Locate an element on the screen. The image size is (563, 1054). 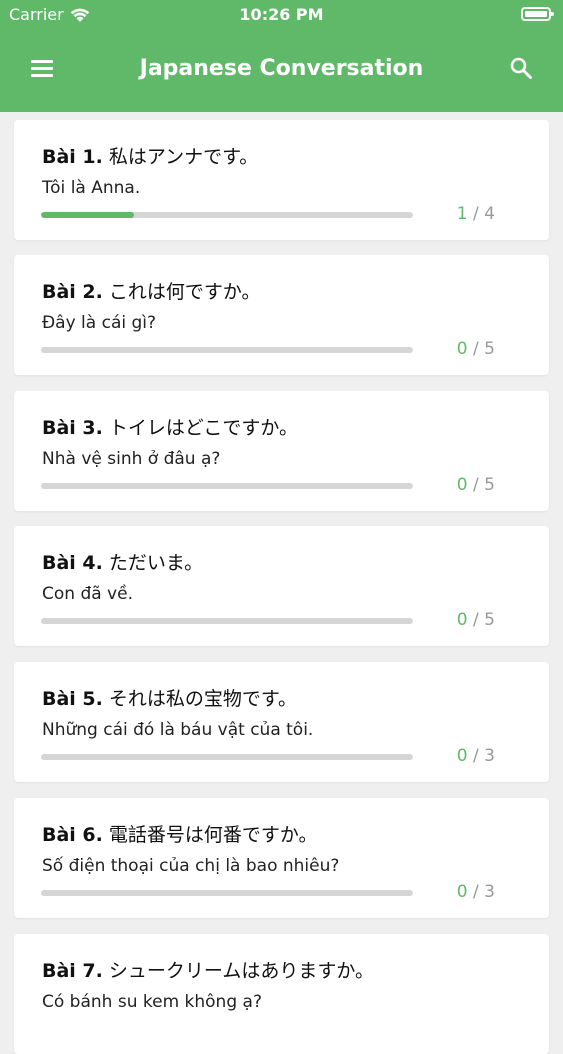
lesson-translation: Nhà vệ sinh ở đâu ạ? is located at coordinates (131, 459).